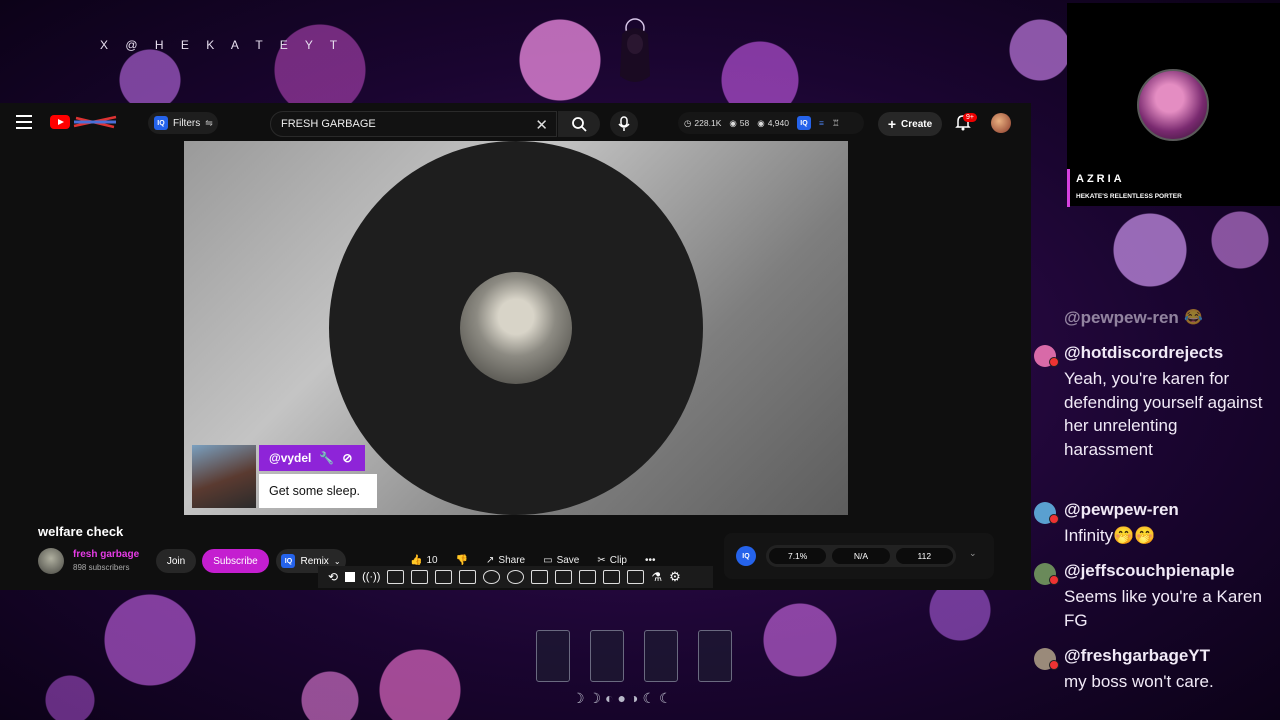 The image size is (1280, 720). Describe the element at coordinates (798, 556) in the screenshot. I see `iq-metric-1: 7.1%` at that location.